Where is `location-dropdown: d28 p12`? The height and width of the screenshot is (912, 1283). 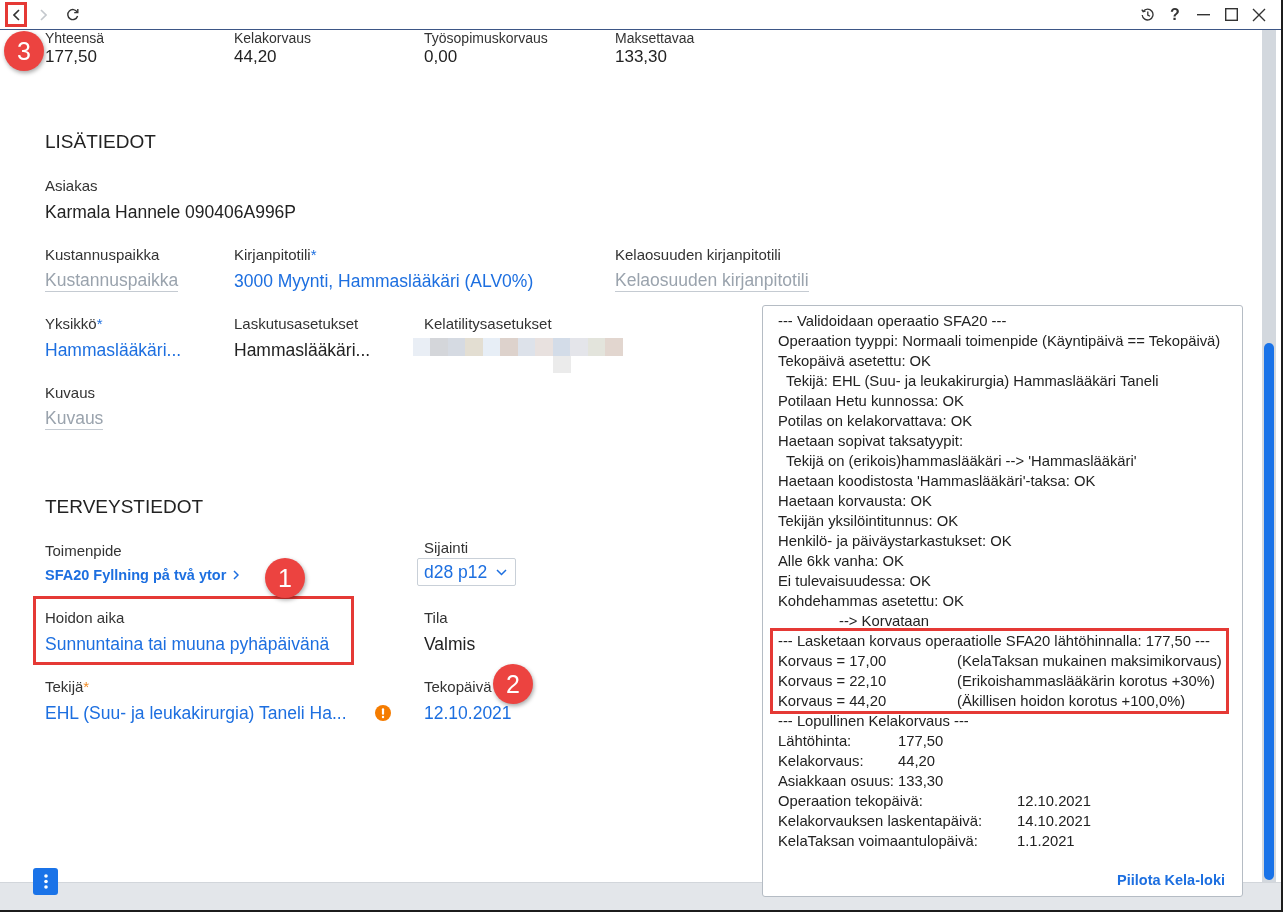 location-dropdown: d28 p12 is located at coordinates (467, 572).